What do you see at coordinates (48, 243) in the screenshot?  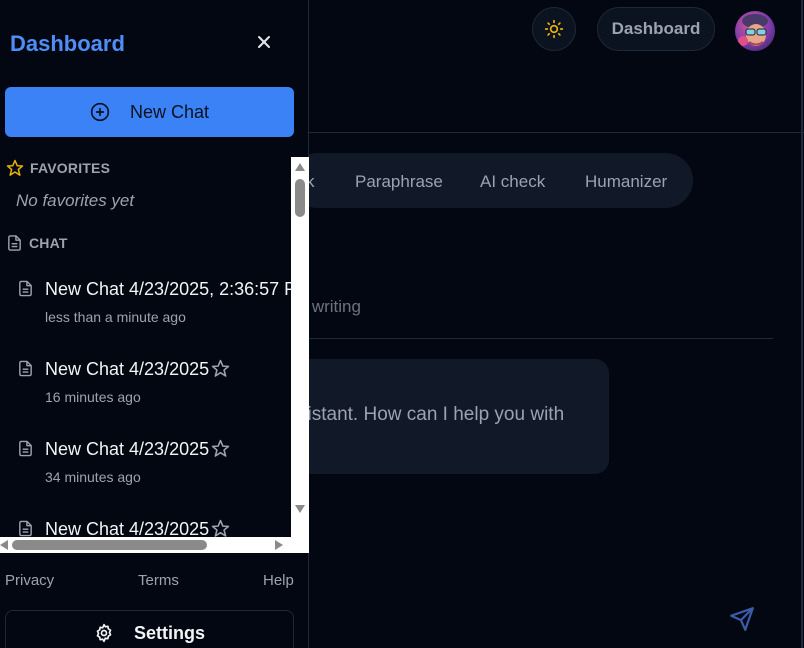 I see `chat-section-label: CHAT` at bounding box center [48, 243].